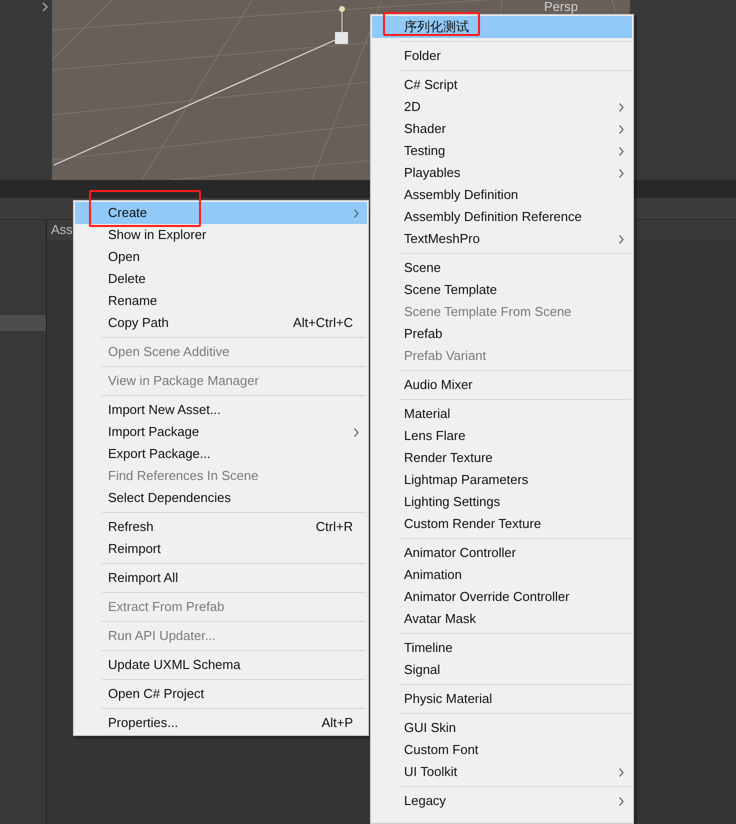  Describe the element at coordinates (561, 8) in the screenshot. I see `camera-label: Persp` at that location.